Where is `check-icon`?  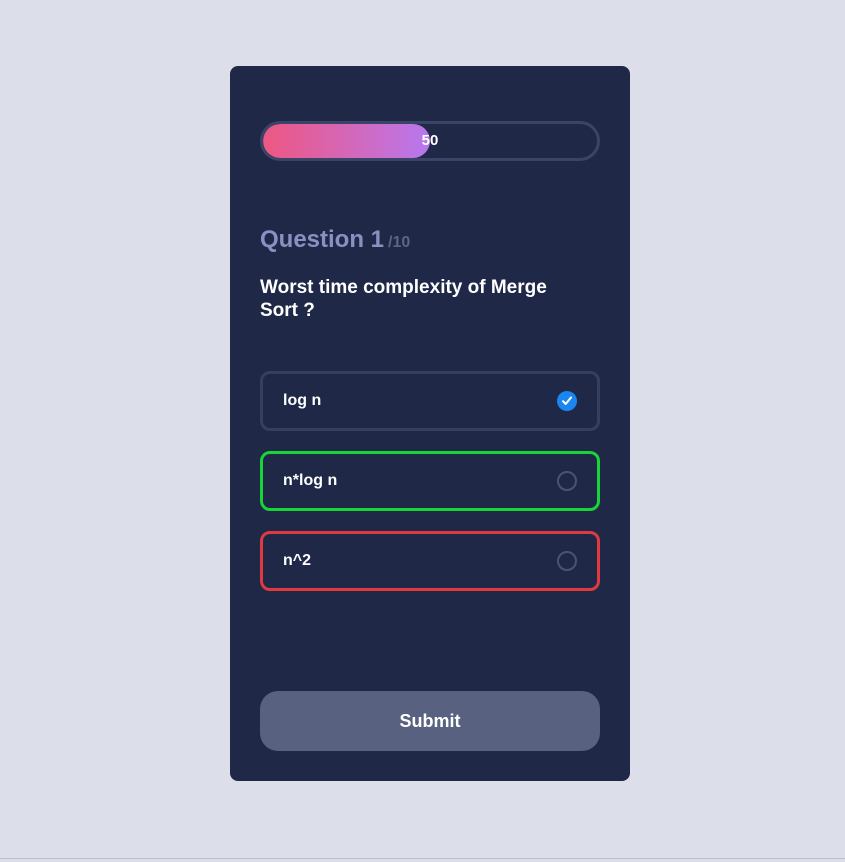
check-icon is located at coordinates (567, 400).